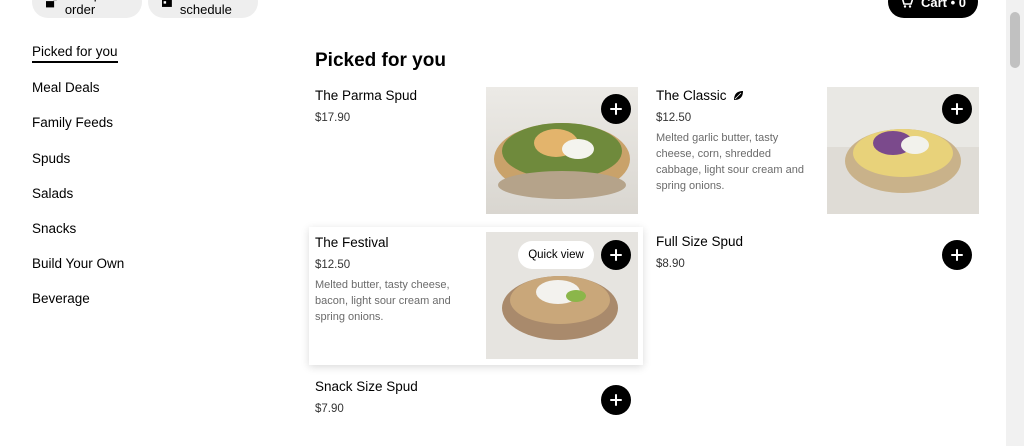 The image size is (1024, 446). I want to click on sidebar-item-label: Beverage, so click(61, 299).